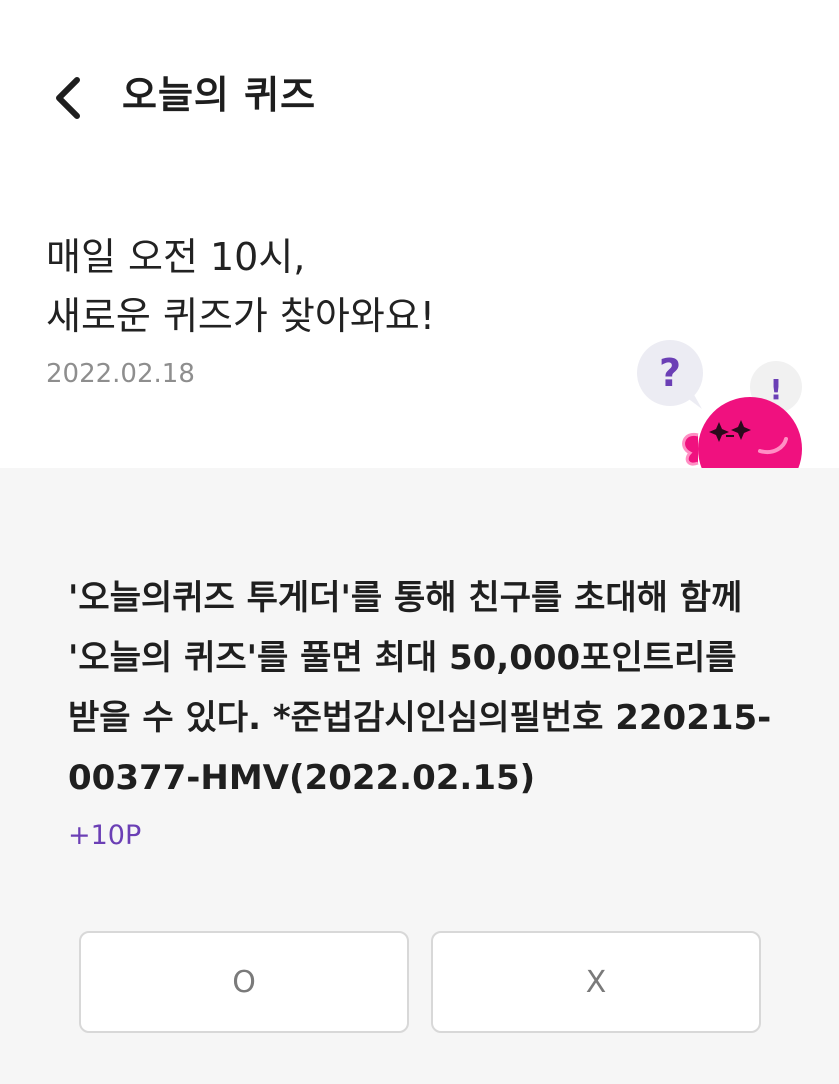 This screenshot has width=839, height=1084. I want to click on chevron-left-icon, so click(68, 98).